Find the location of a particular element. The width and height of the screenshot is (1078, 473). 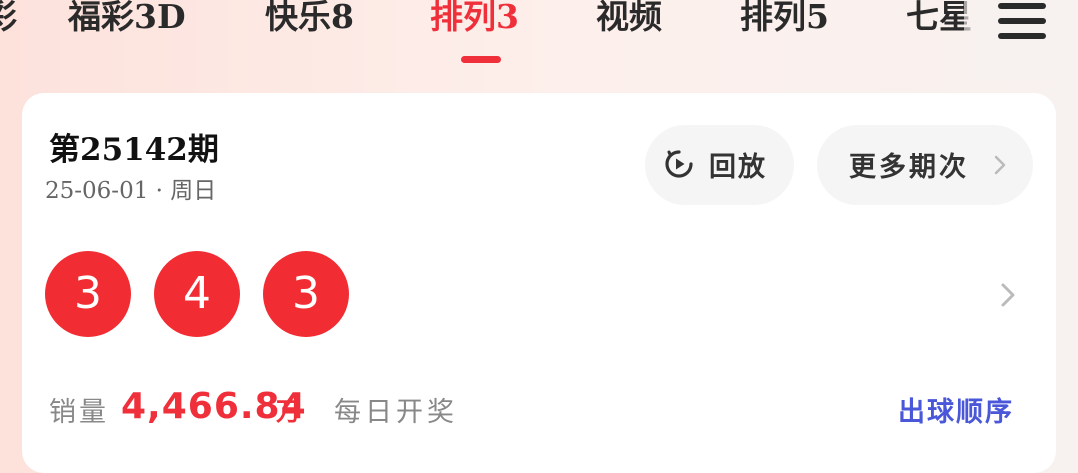

replay-label: 回放 is located at coordinates (738, 167).